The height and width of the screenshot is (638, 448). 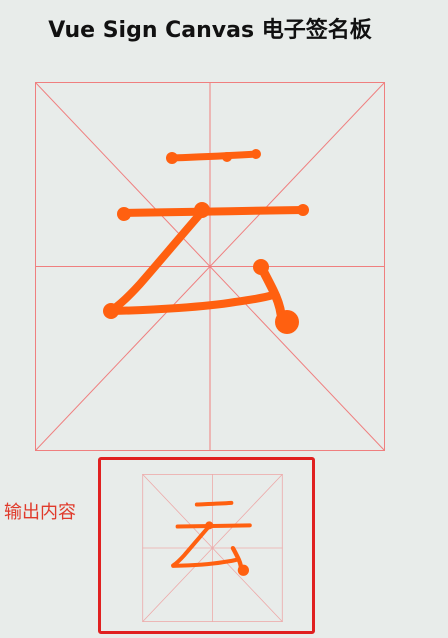 I want to click on handwritten-strokes, so click(x=206, y=241).